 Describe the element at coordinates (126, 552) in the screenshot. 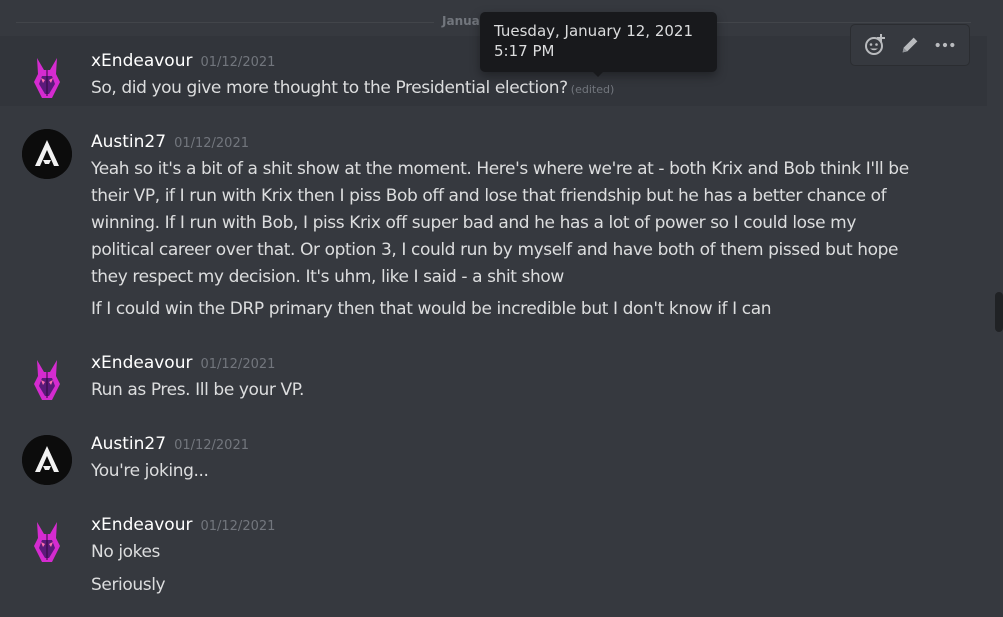

I see `message-line: No jokes` at that location.